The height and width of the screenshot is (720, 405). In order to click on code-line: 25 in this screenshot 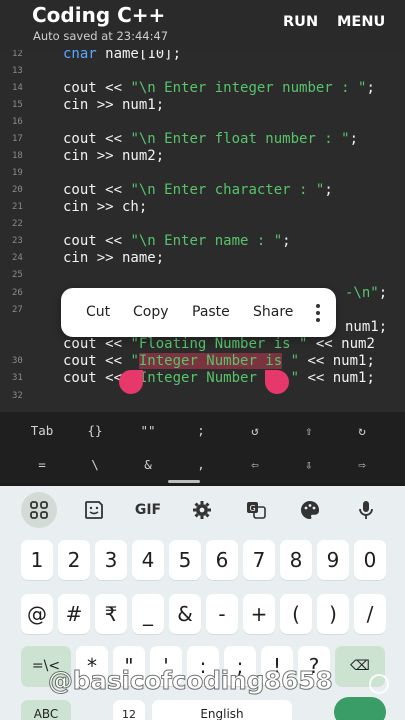, I will do `click(202, 275)`.